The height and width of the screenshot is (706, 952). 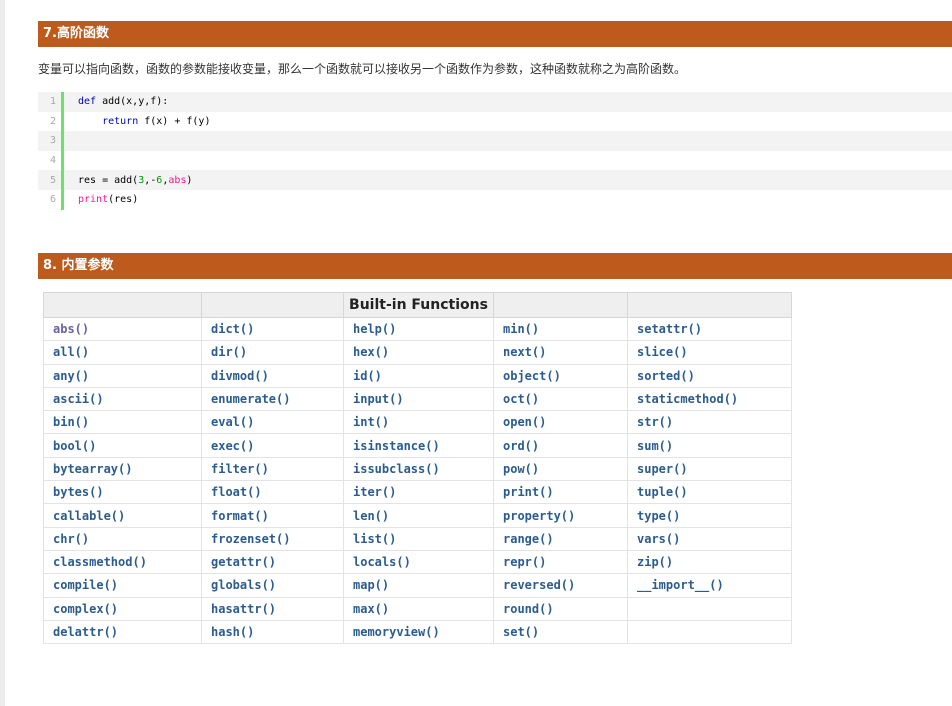 What do you see at coordinates (560, 608) in the screenshot?
I see `function-link: round()` at bounding box center [560, 608].